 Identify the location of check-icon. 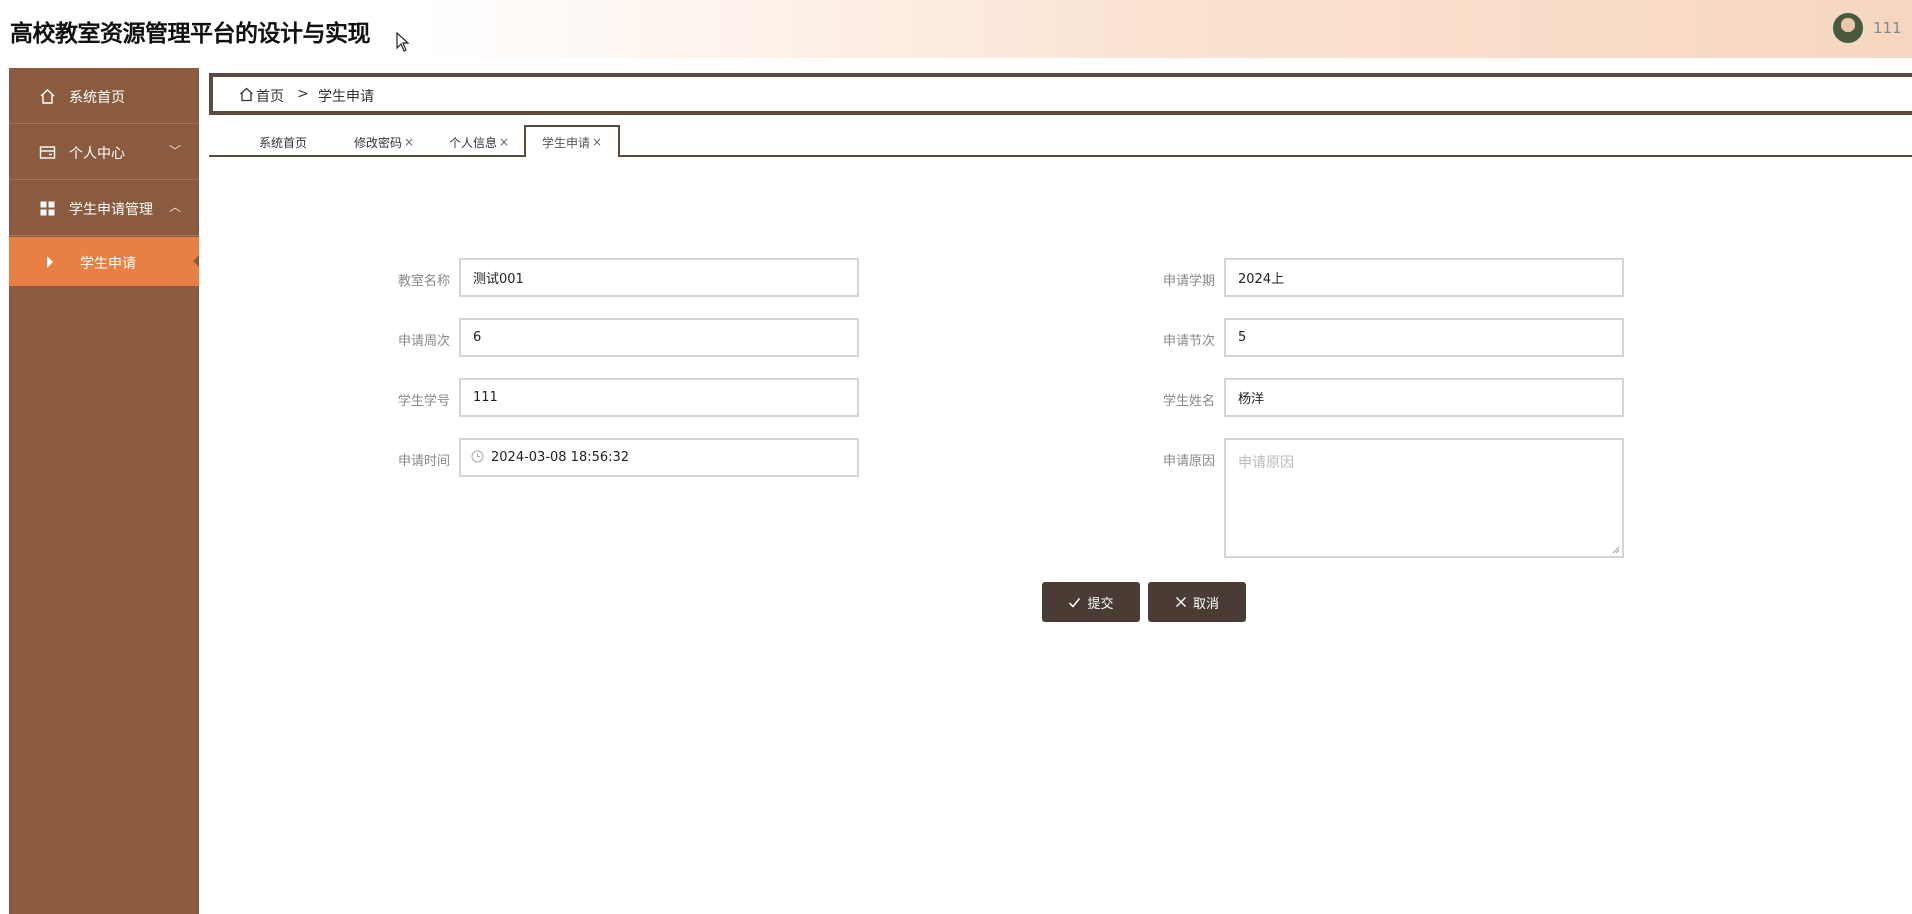
(1075, 602).